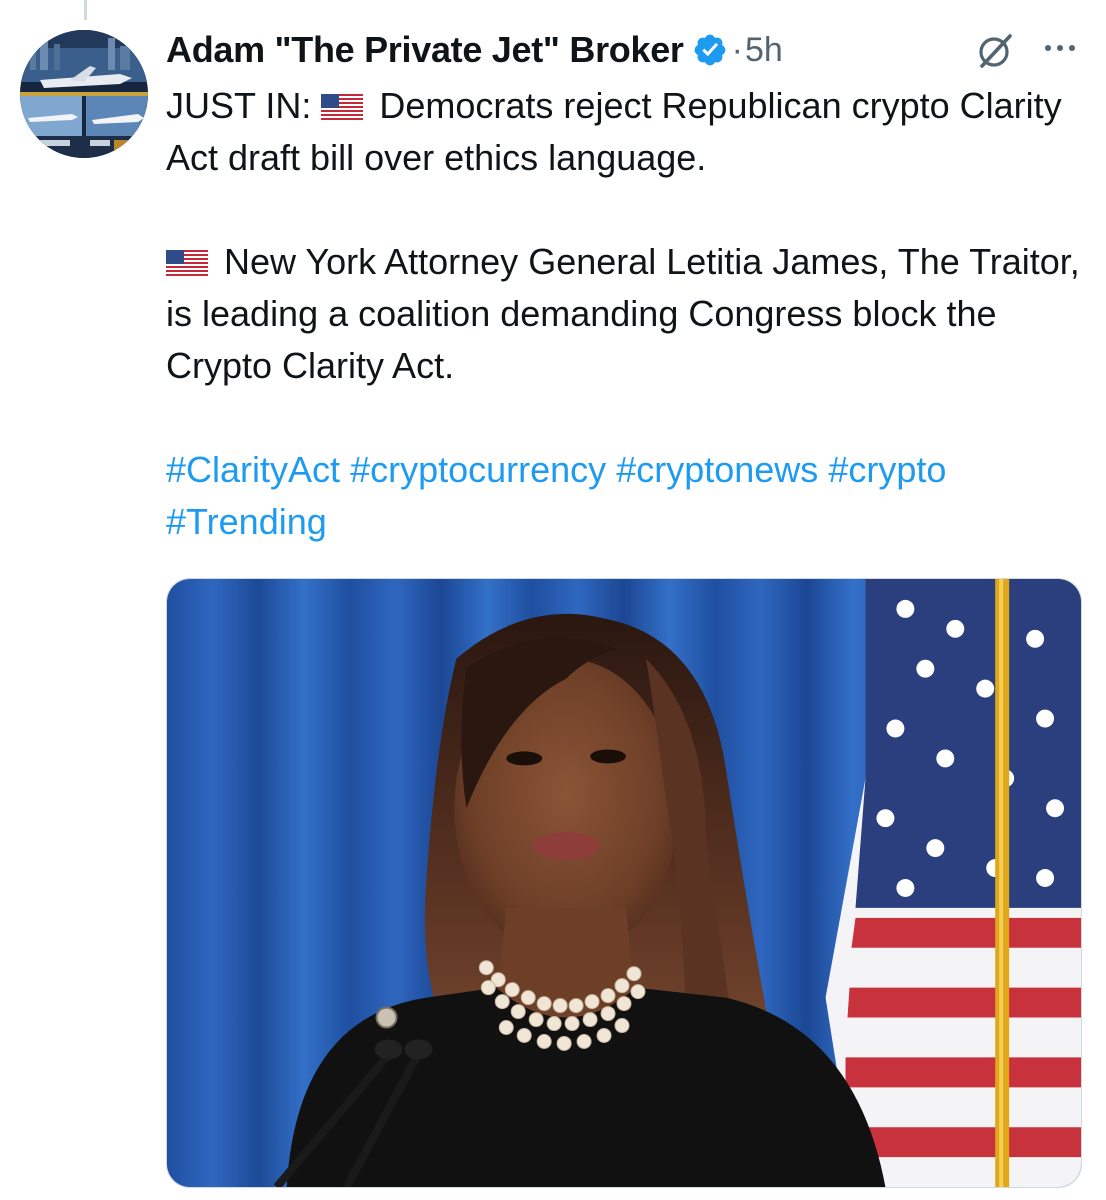 The image size is (1106, 1200). I want to click on hashtag-link: #crypto, so click(887, 469).